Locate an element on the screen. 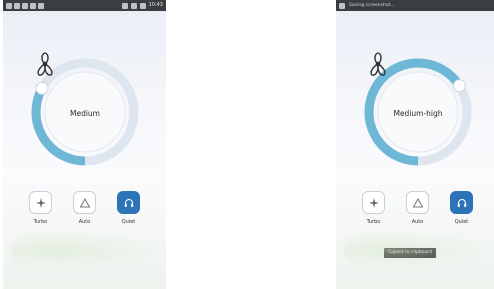 Image resolution: width=494 pixels, height=289 pixels. speed-dial: Medium-high is located at coordinates (418, 109).